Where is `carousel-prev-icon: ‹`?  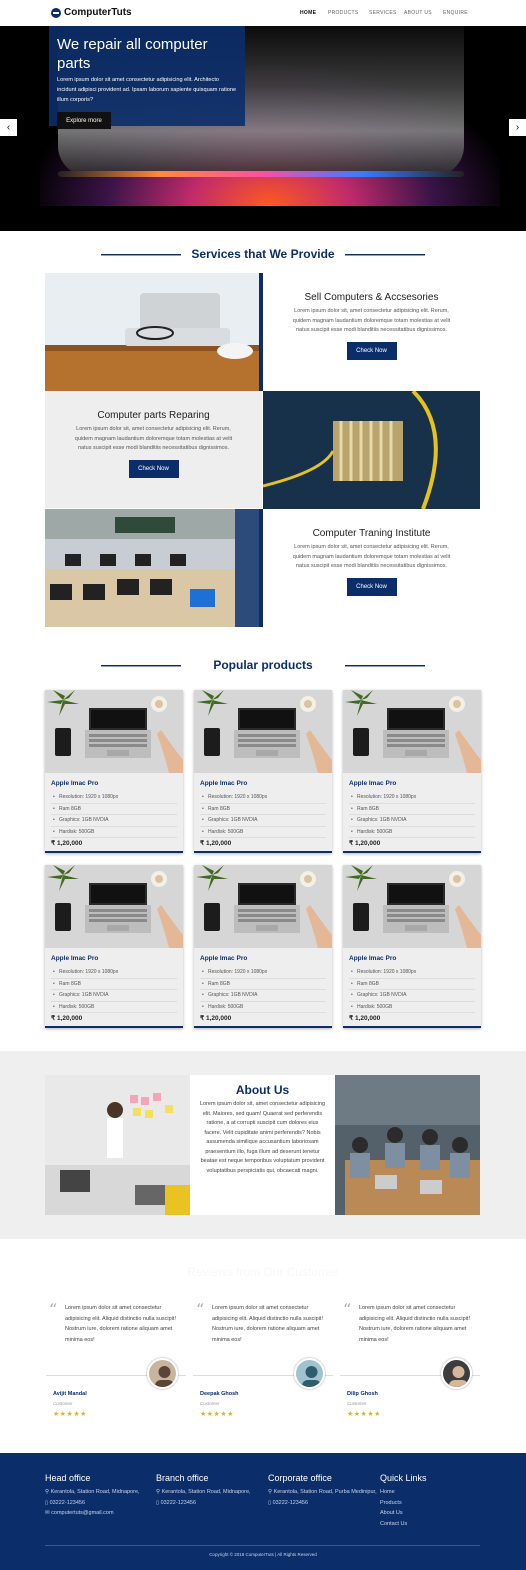 carousel-prev-icon: ‹ is located at coordinates (8, 127).